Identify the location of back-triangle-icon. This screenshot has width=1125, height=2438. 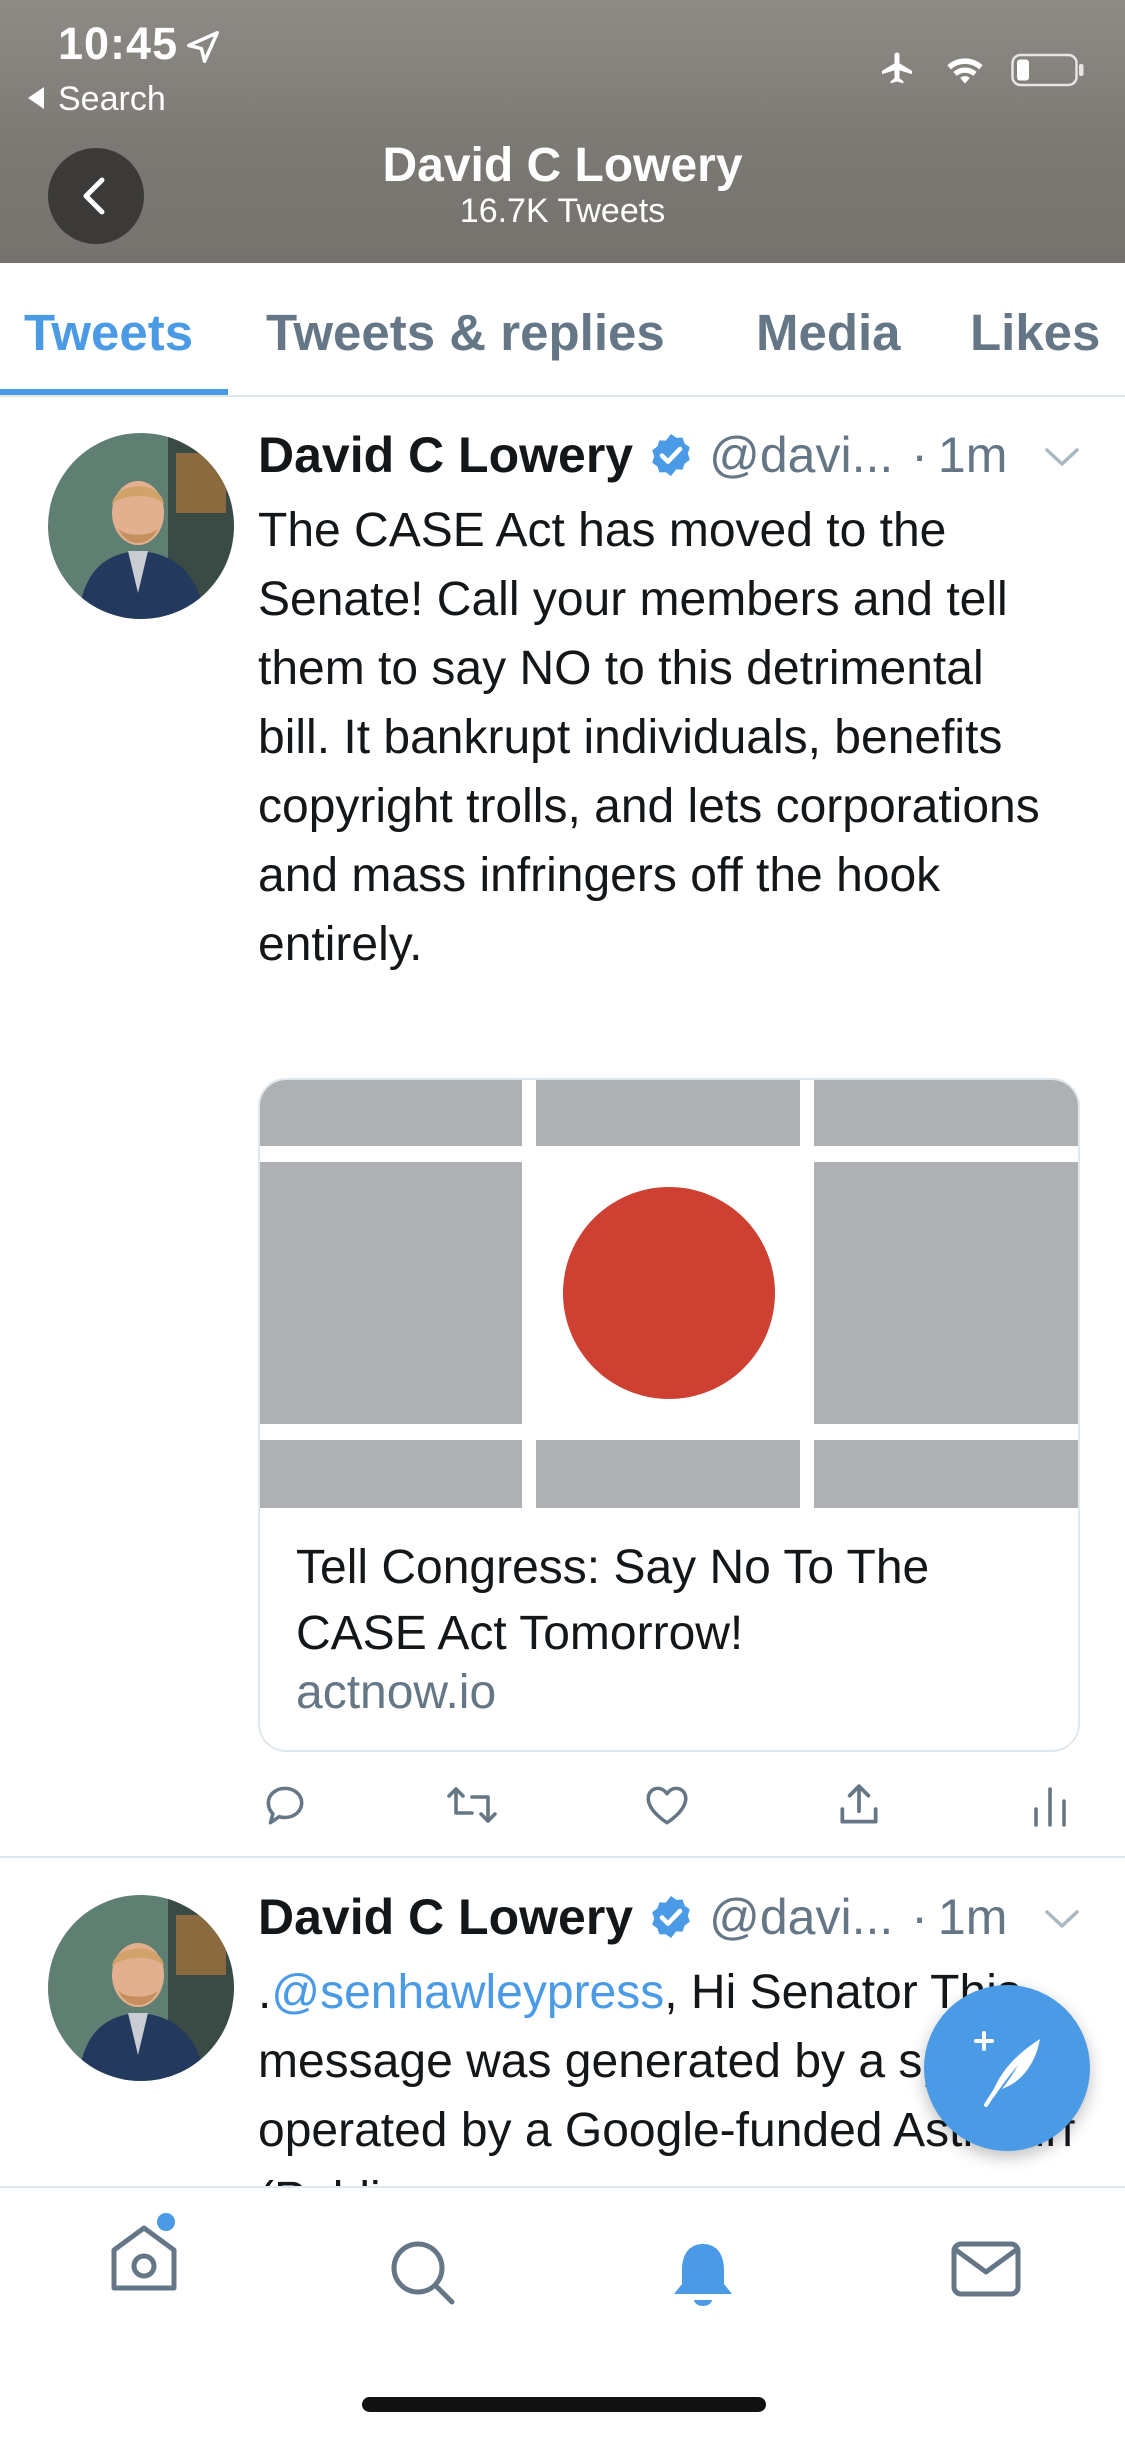
(36, 98).